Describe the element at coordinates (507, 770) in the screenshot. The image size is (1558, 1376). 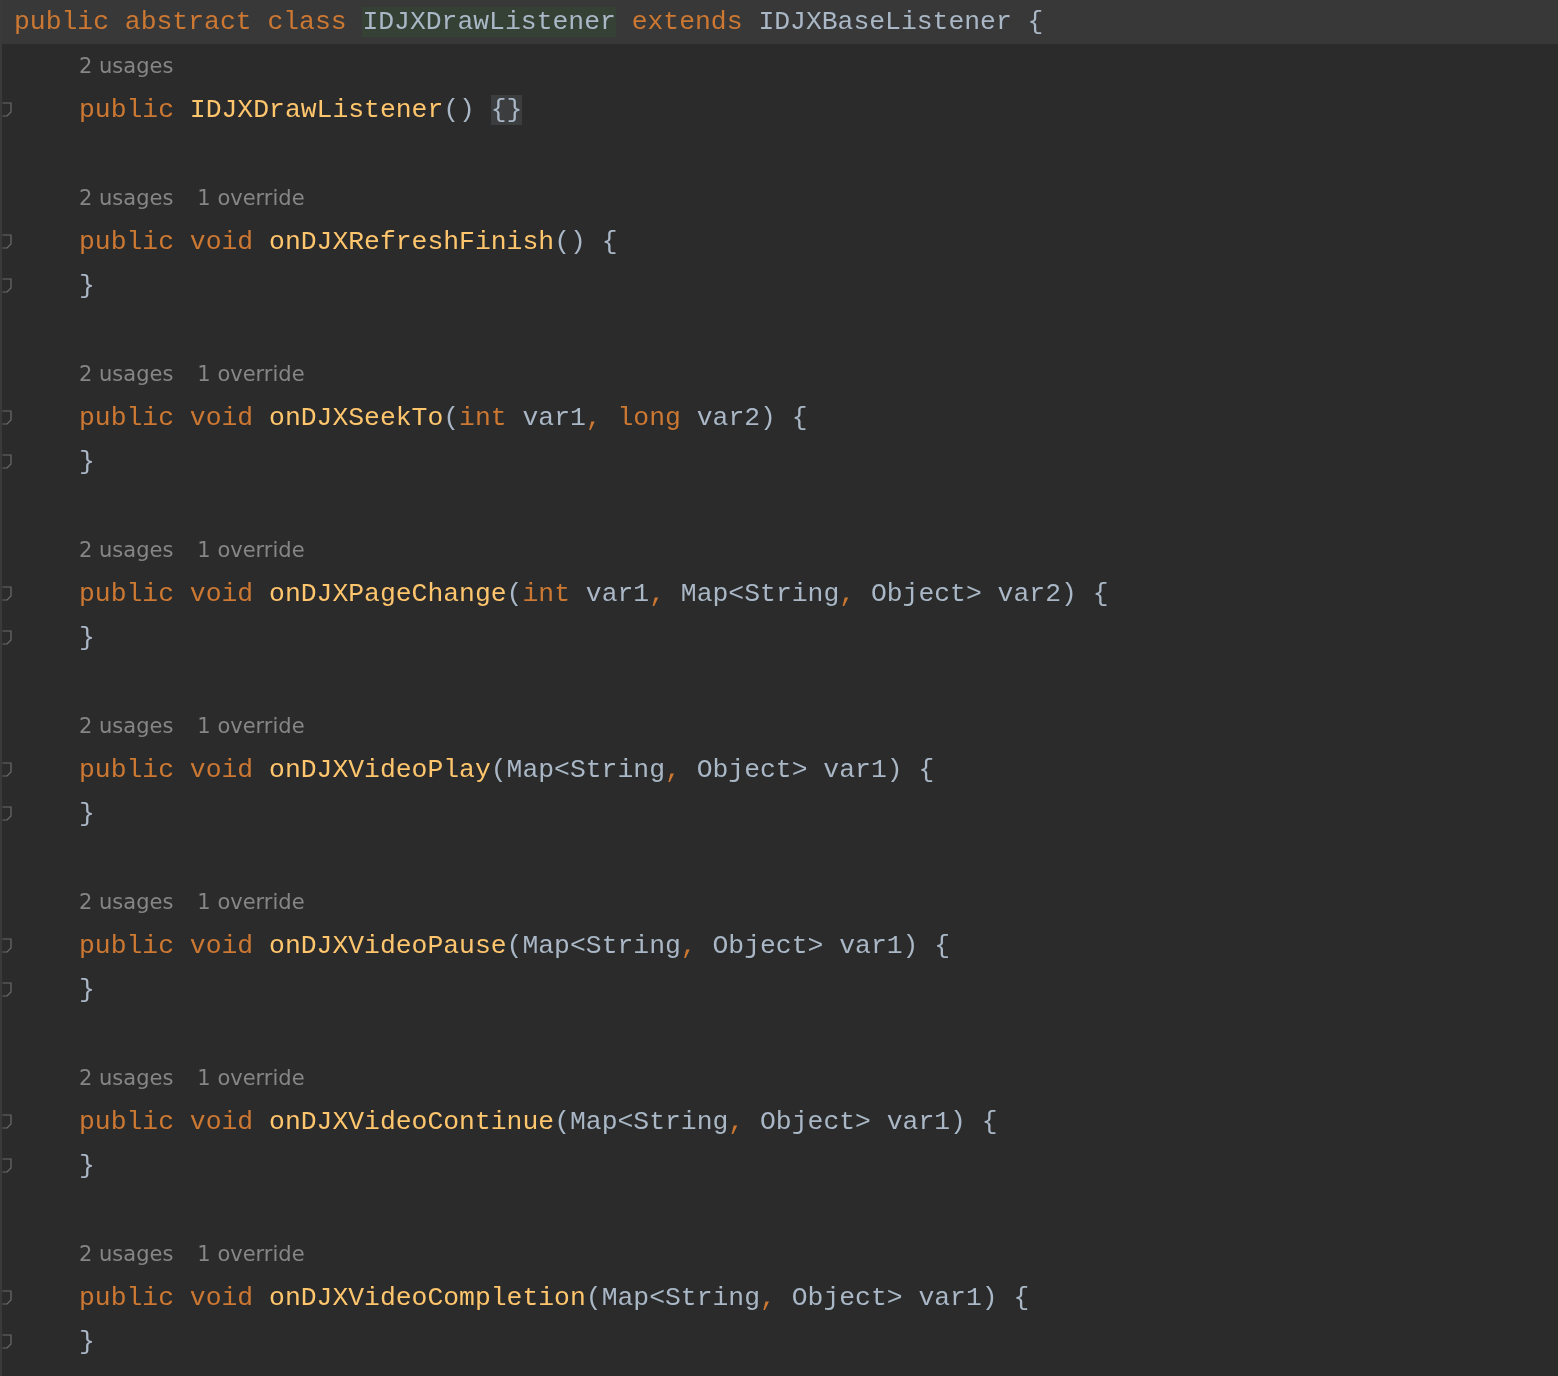
I see `code-line: public void onDJXVideoPlay(Map<String, Object> var1) {` at that location.